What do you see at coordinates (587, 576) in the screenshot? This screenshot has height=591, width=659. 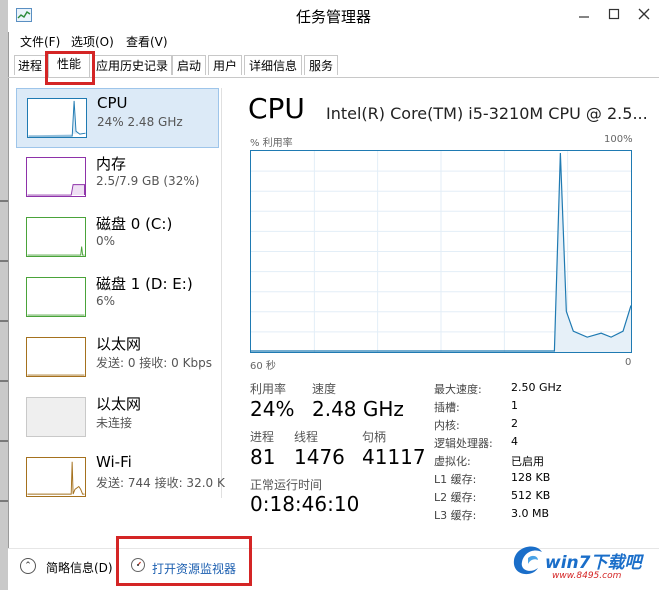 I see `watermark-url: www.8495.com` at bounding box center [587, 576].